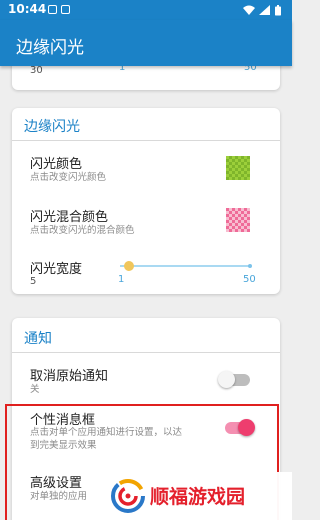 Image resolution: width=320 pixels, height=520 pixels. Describe the element at coordinates (146, 43) in the screenshot. I see `app-bar: 边缘闪光` at that location.